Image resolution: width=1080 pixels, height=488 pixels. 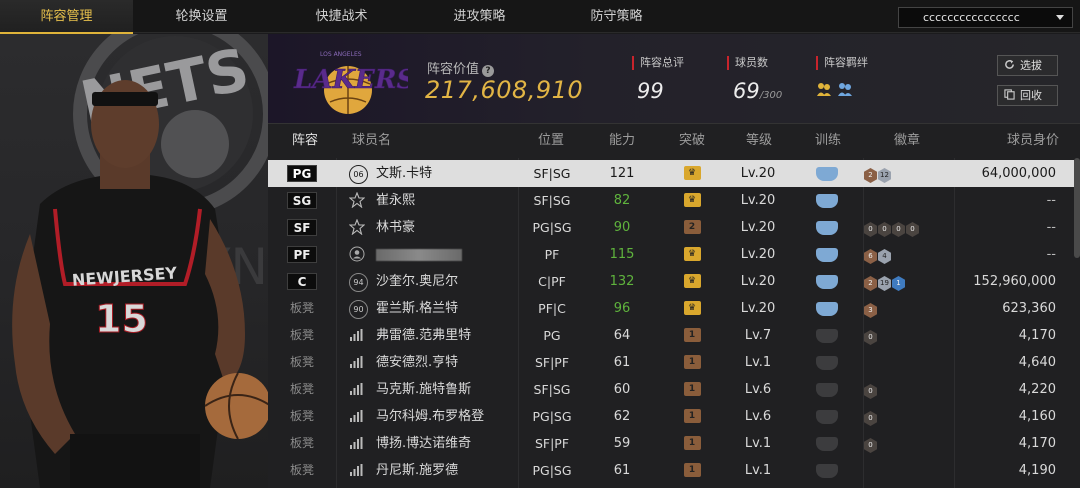 I want to click on table-row: C 94 沙奎尔.奥尼尔 C|PF 132 ♛ Lv.20 2 19 1 152,960,000, so click(x=671, y=281).